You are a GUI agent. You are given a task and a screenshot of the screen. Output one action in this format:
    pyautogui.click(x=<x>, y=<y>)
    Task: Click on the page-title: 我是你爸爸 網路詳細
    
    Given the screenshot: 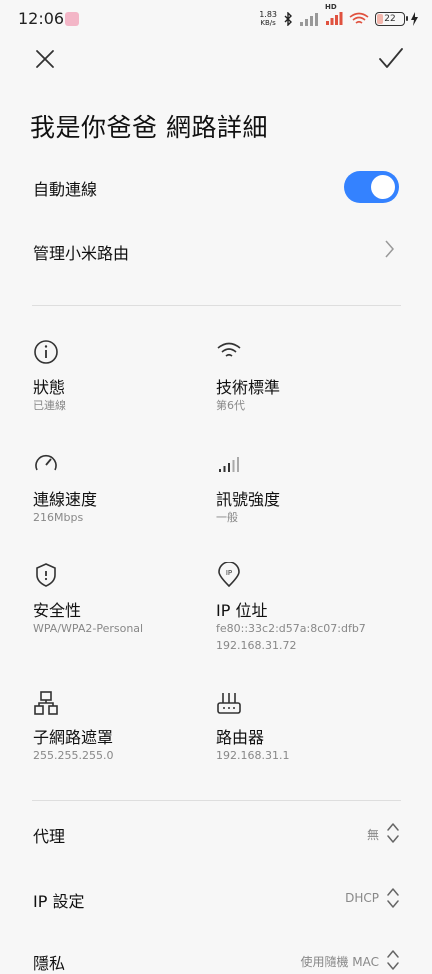 What is the action you would take?
    pyautogui.click(x=149, y=127)
    